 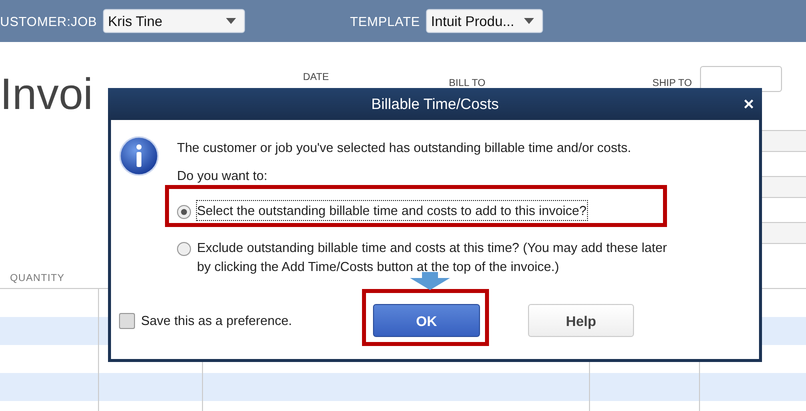 I want to click on template-label: TEMPLATE, so click(x=385, y=21).